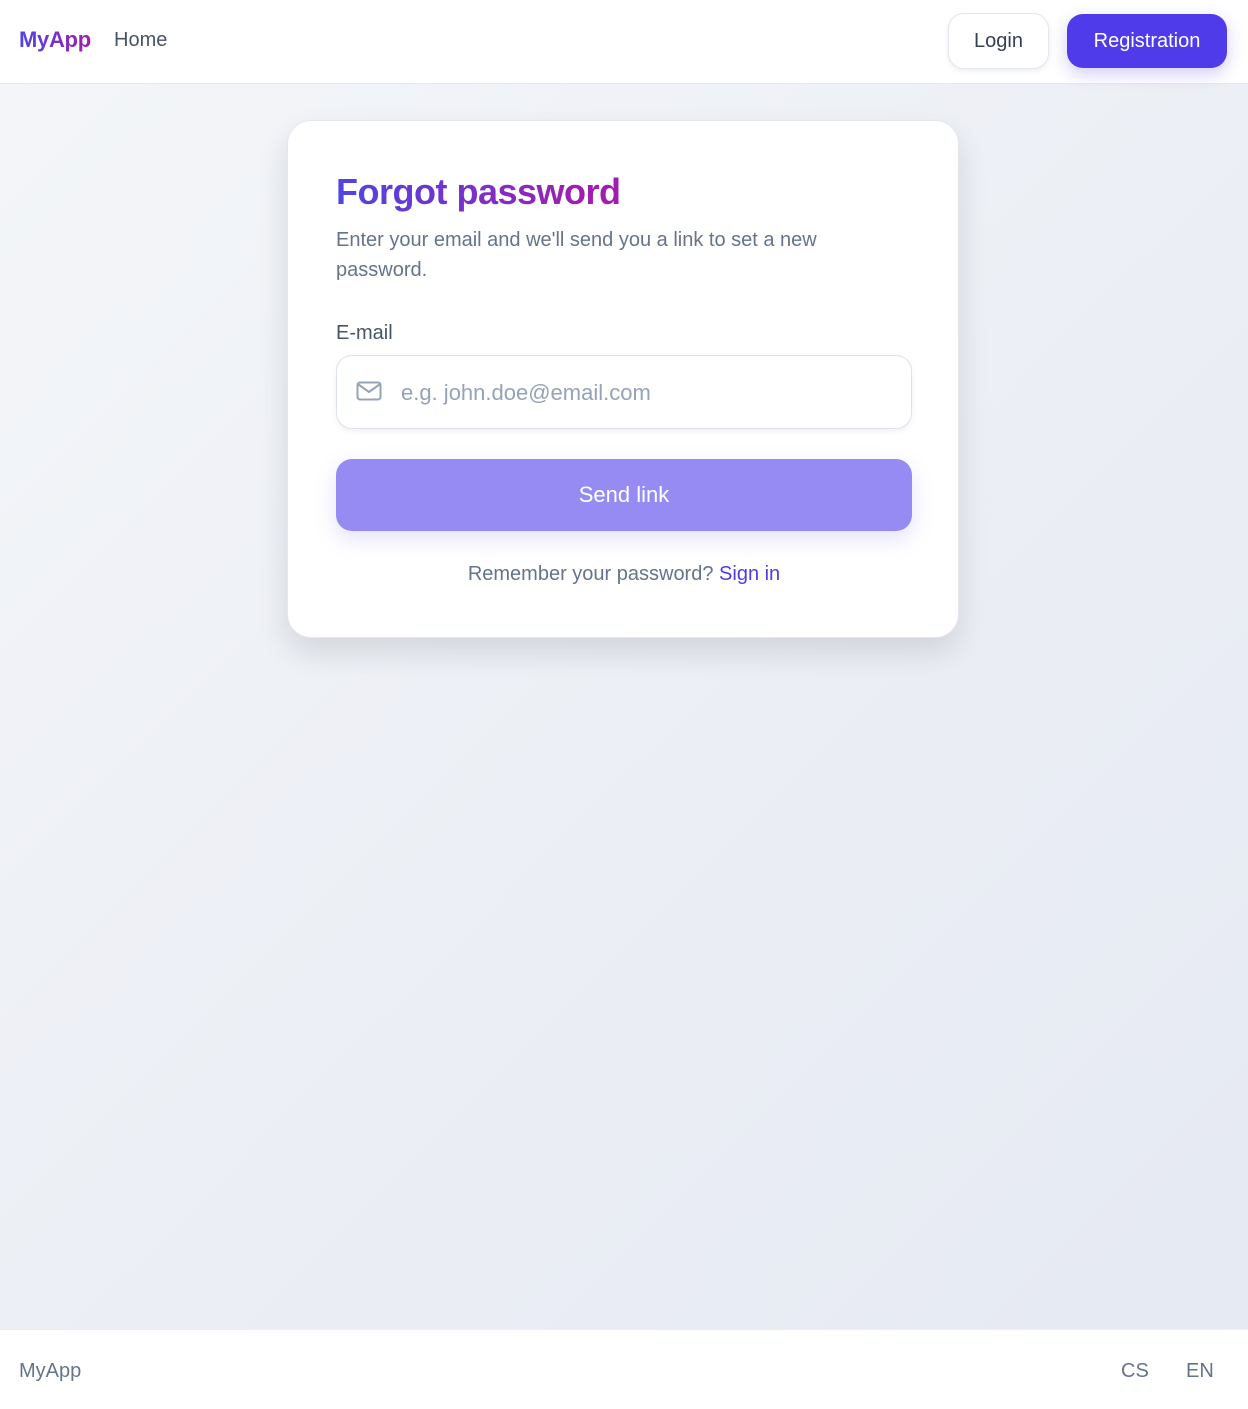 The image size is (1248, 1409). What do you see at coordinates (749, 574) in the screenshot?
I see `sign-in-link: Sign in` at bounding box center [749, 574].